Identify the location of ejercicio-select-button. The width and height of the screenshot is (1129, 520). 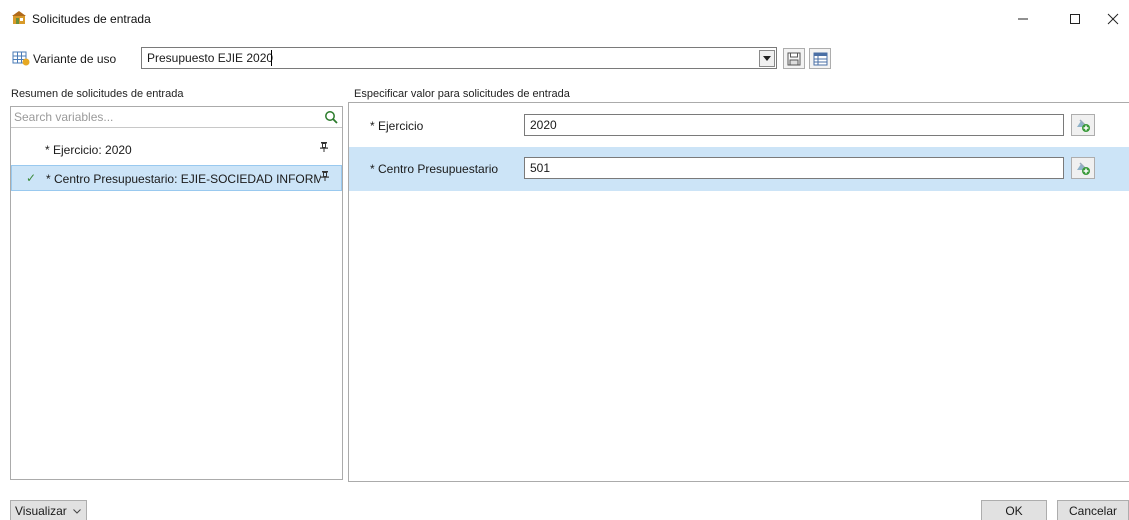
(1083, 125).